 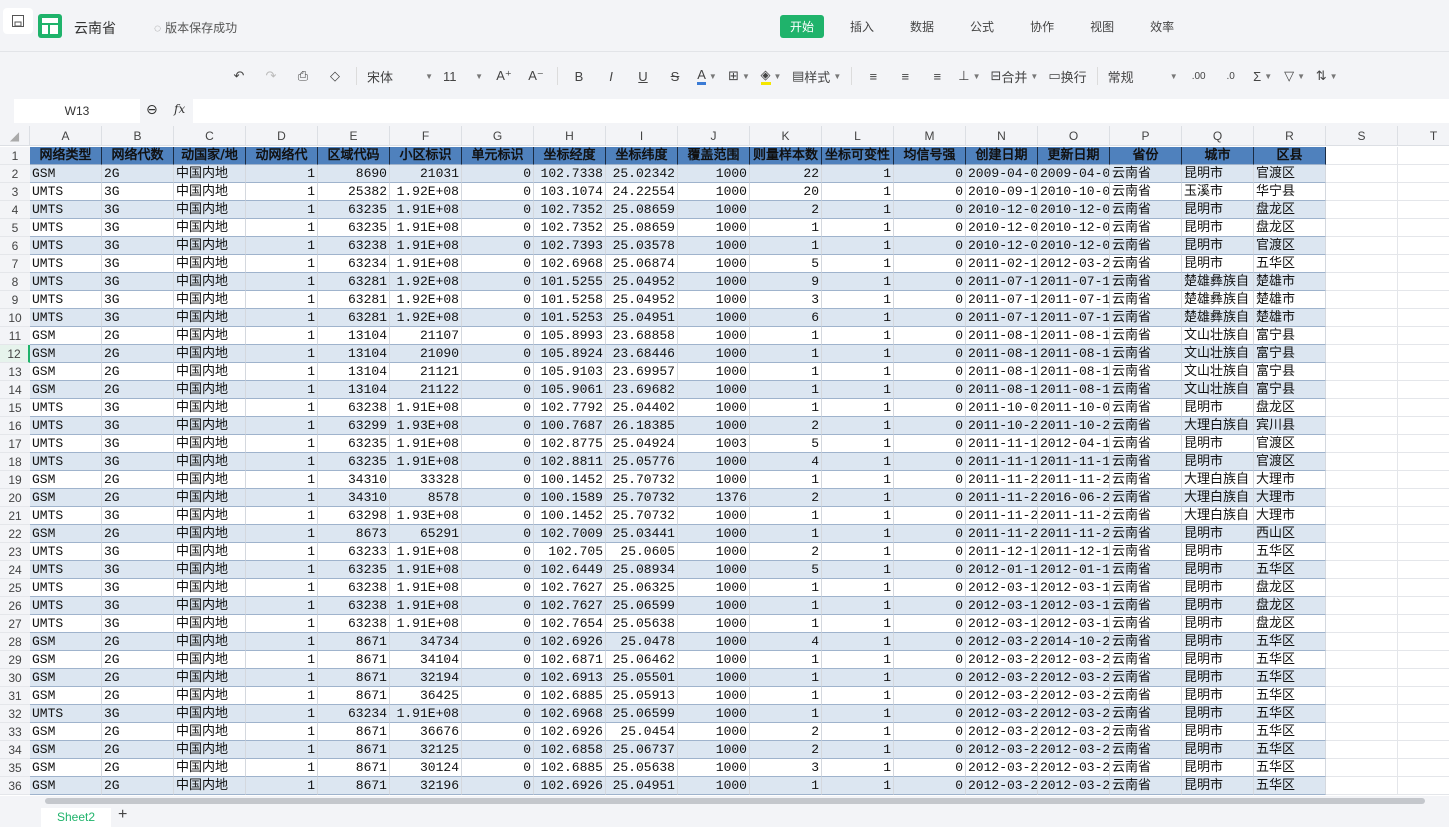 What do you see at coordinates (282, 156) in the screenshot?
I see `header-cell: 动网络代` at bounding box center [282, 156].